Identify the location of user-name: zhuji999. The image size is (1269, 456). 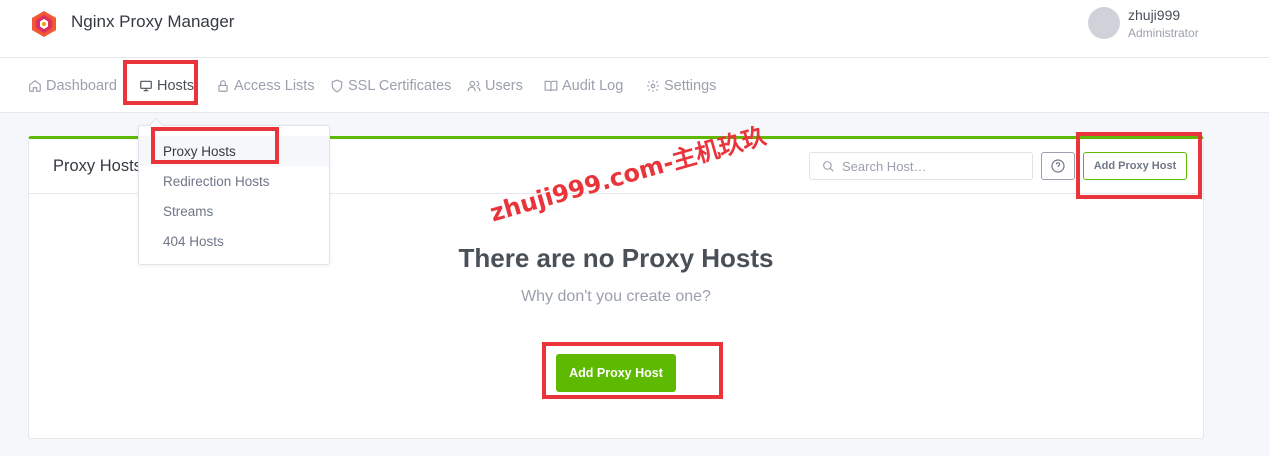
(1154, 15).